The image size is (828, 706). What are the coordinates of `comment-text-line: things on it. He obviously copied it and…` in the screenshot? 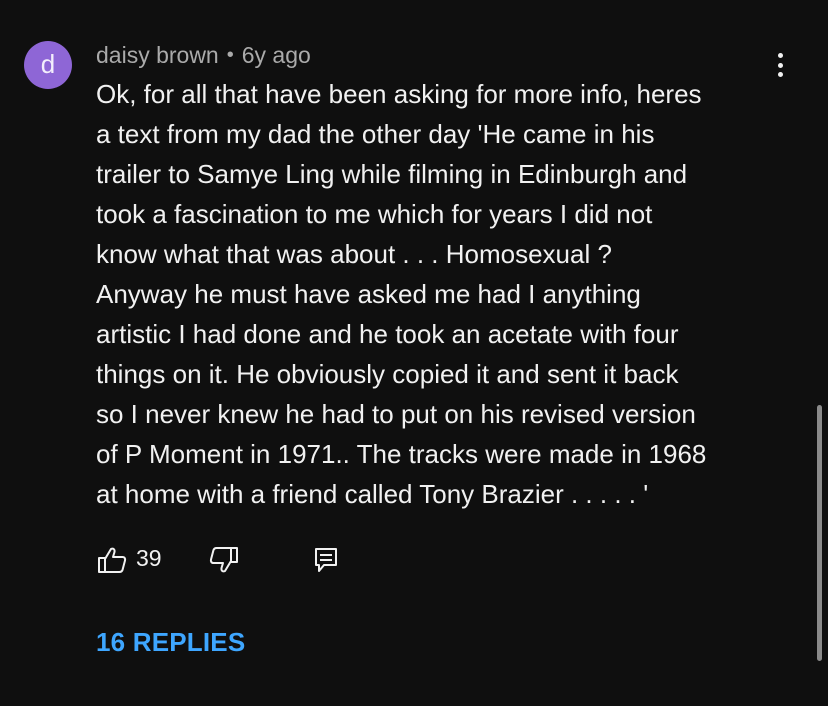 It's located at (387, 374).